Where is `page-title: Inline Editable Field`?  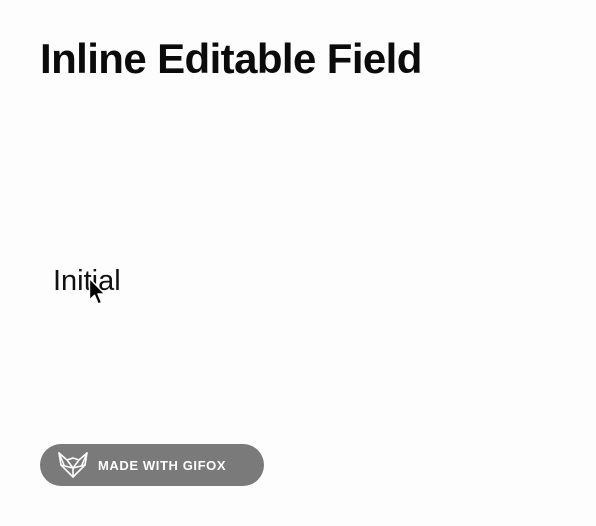
page-title: Inline Editable Field is located at coordinates (231, 58).